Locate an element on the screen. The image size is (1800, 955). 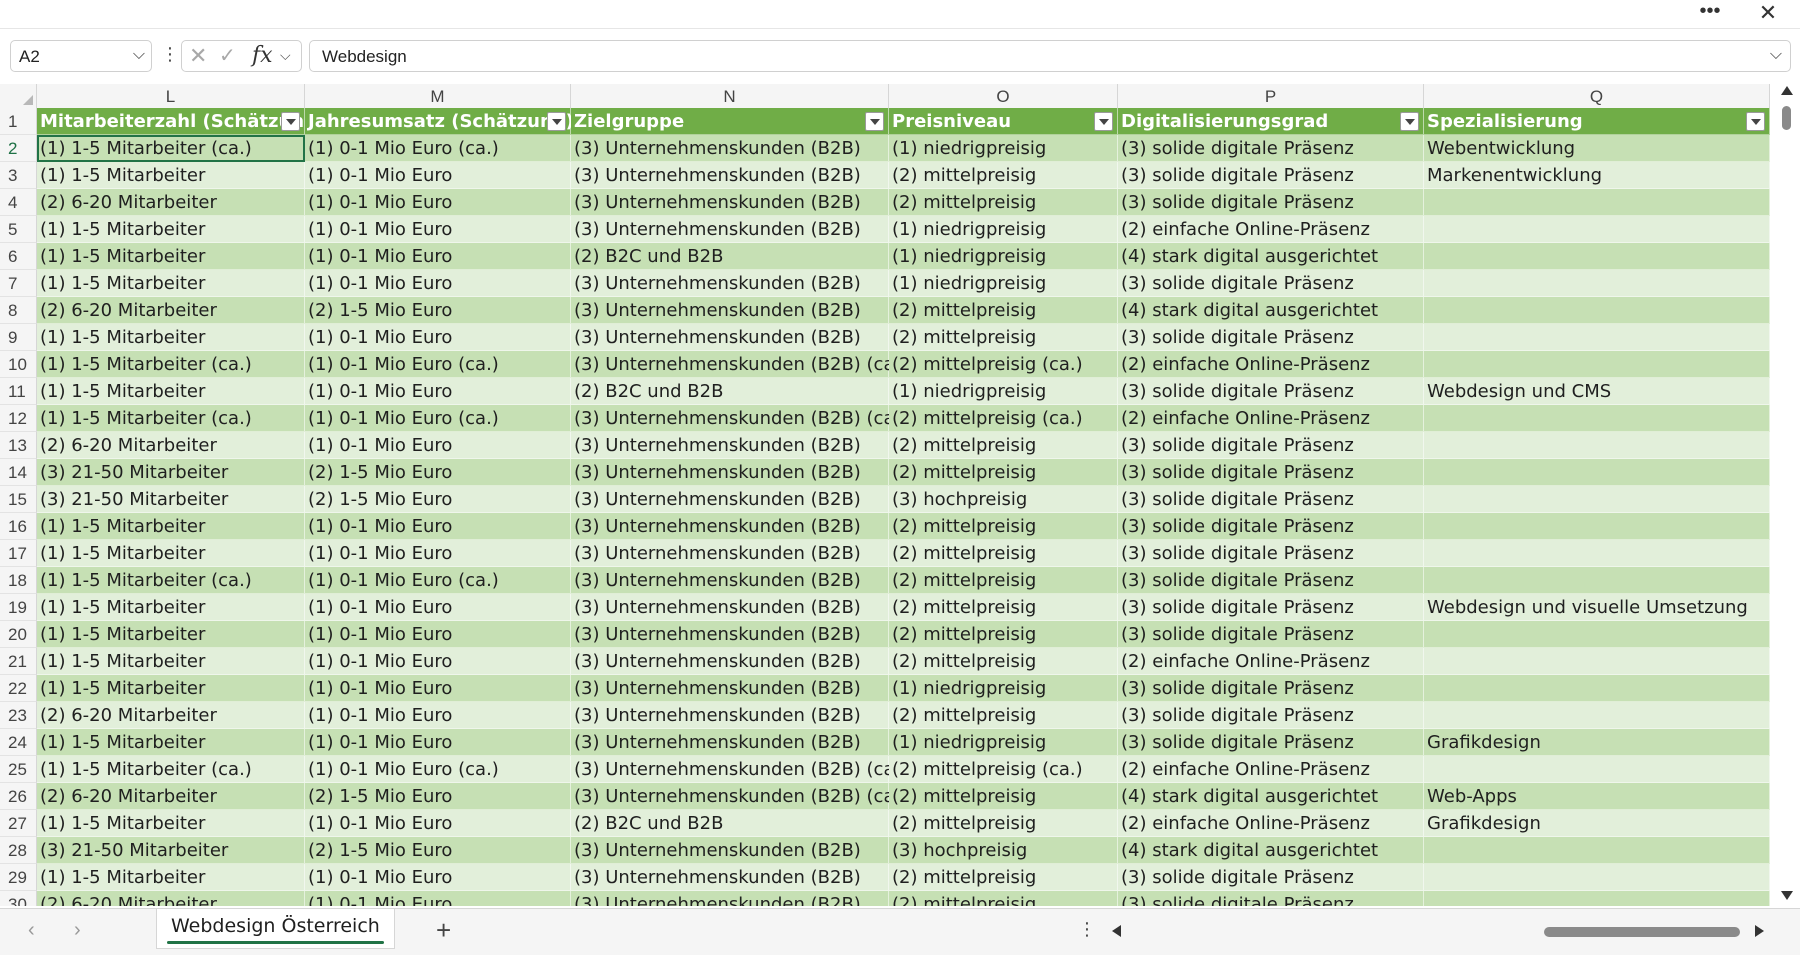
row-number: 4 is located at coordinates (18, 202).